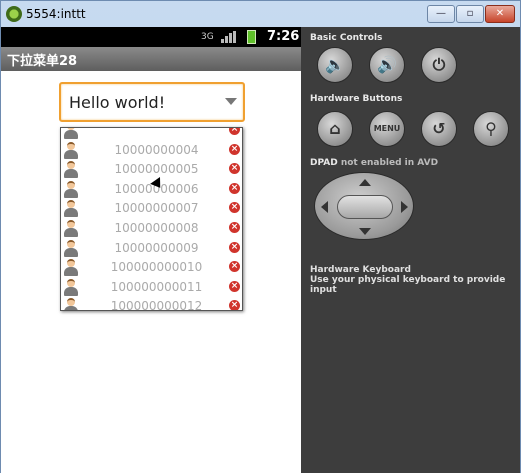  I want to click on spinner-selected-value: Hello world!, so click(117, 102).